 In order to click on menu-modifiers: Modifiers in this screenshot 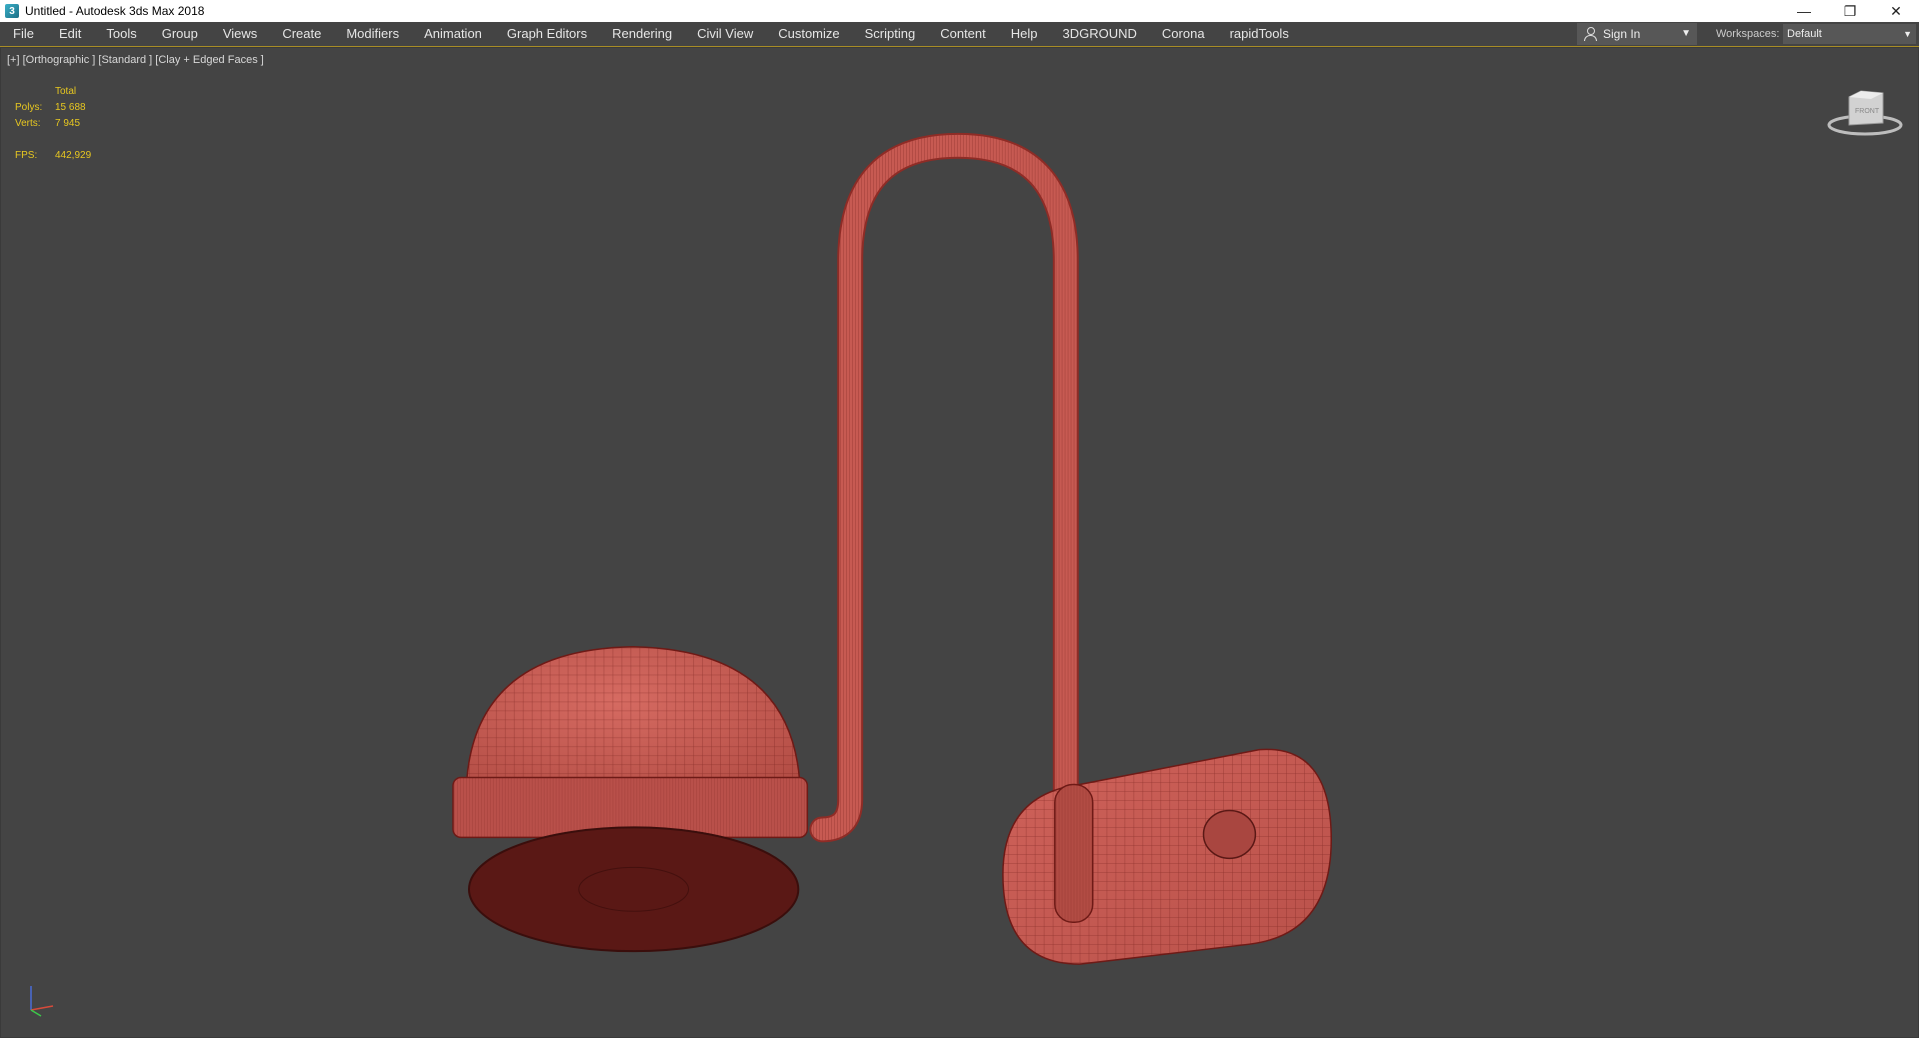, I will do `click(372, 34)`.